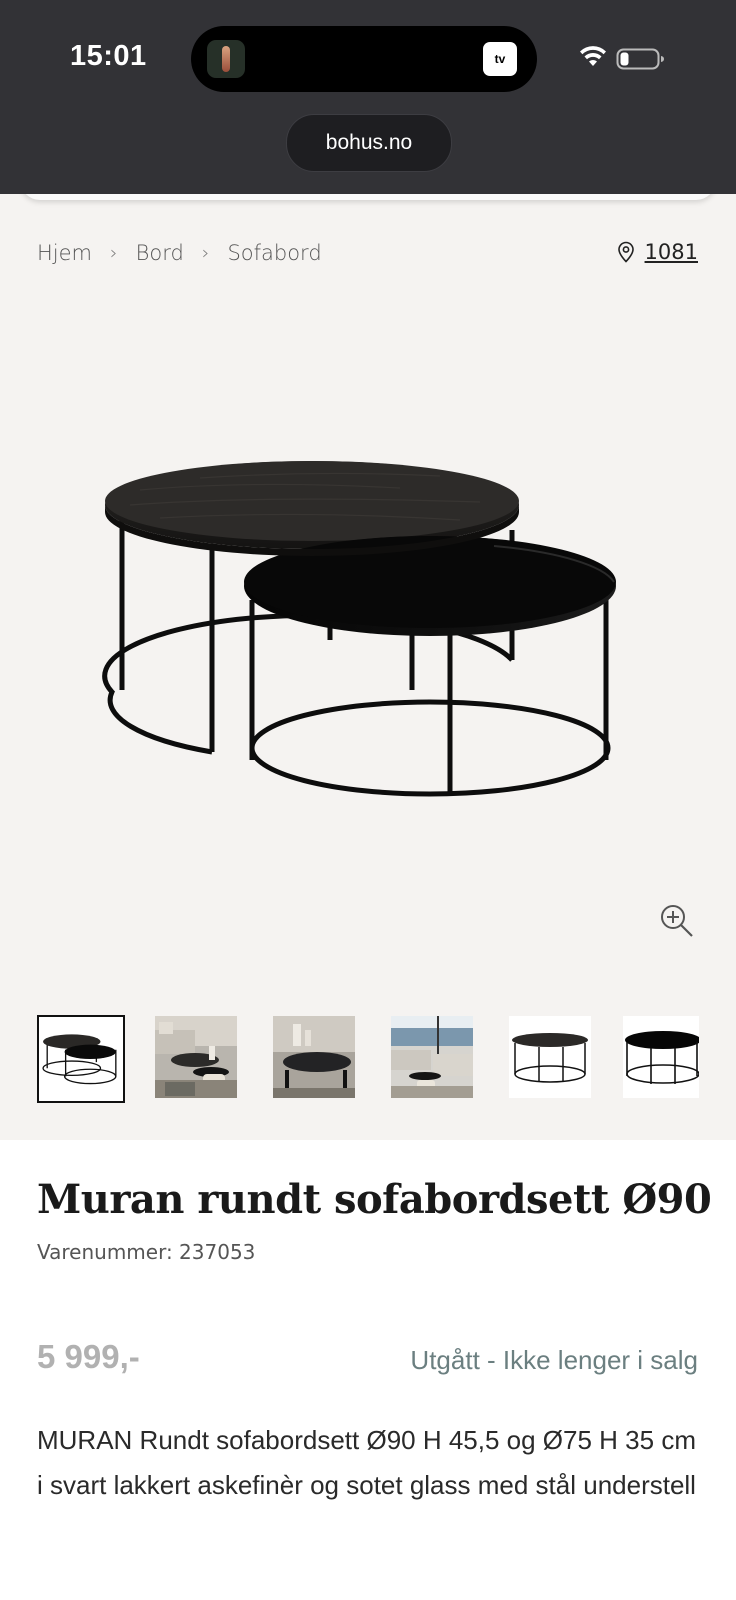  I want to click on battery-icon, so click(640, 59).